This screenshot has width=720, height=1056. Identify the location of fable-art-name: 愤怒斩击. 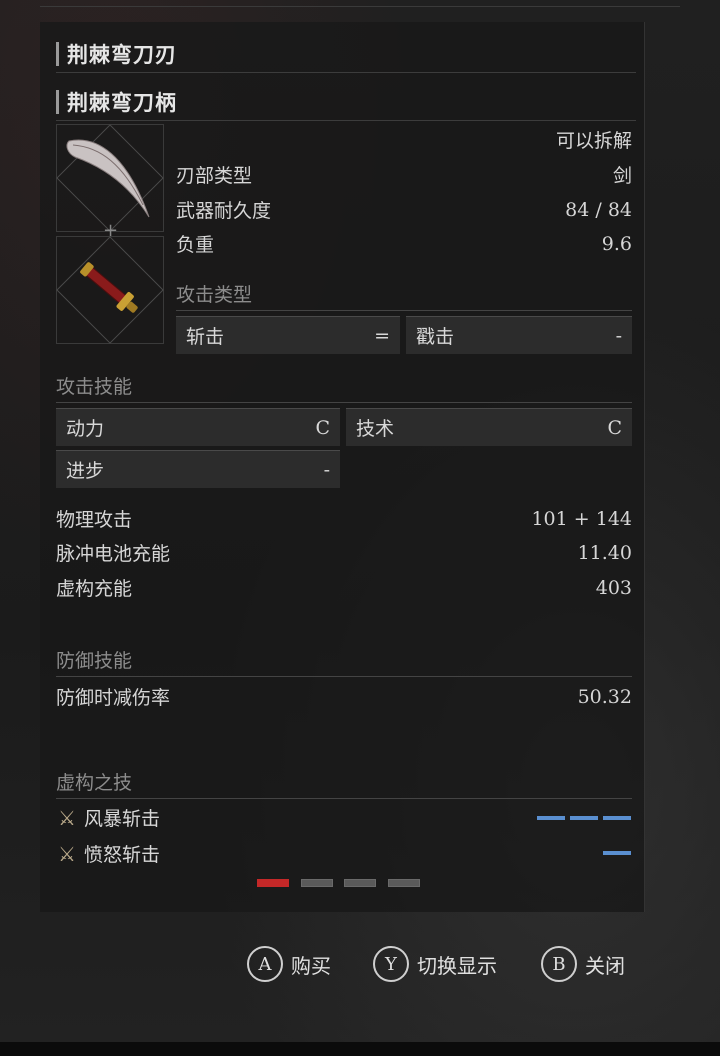
(121, 855).